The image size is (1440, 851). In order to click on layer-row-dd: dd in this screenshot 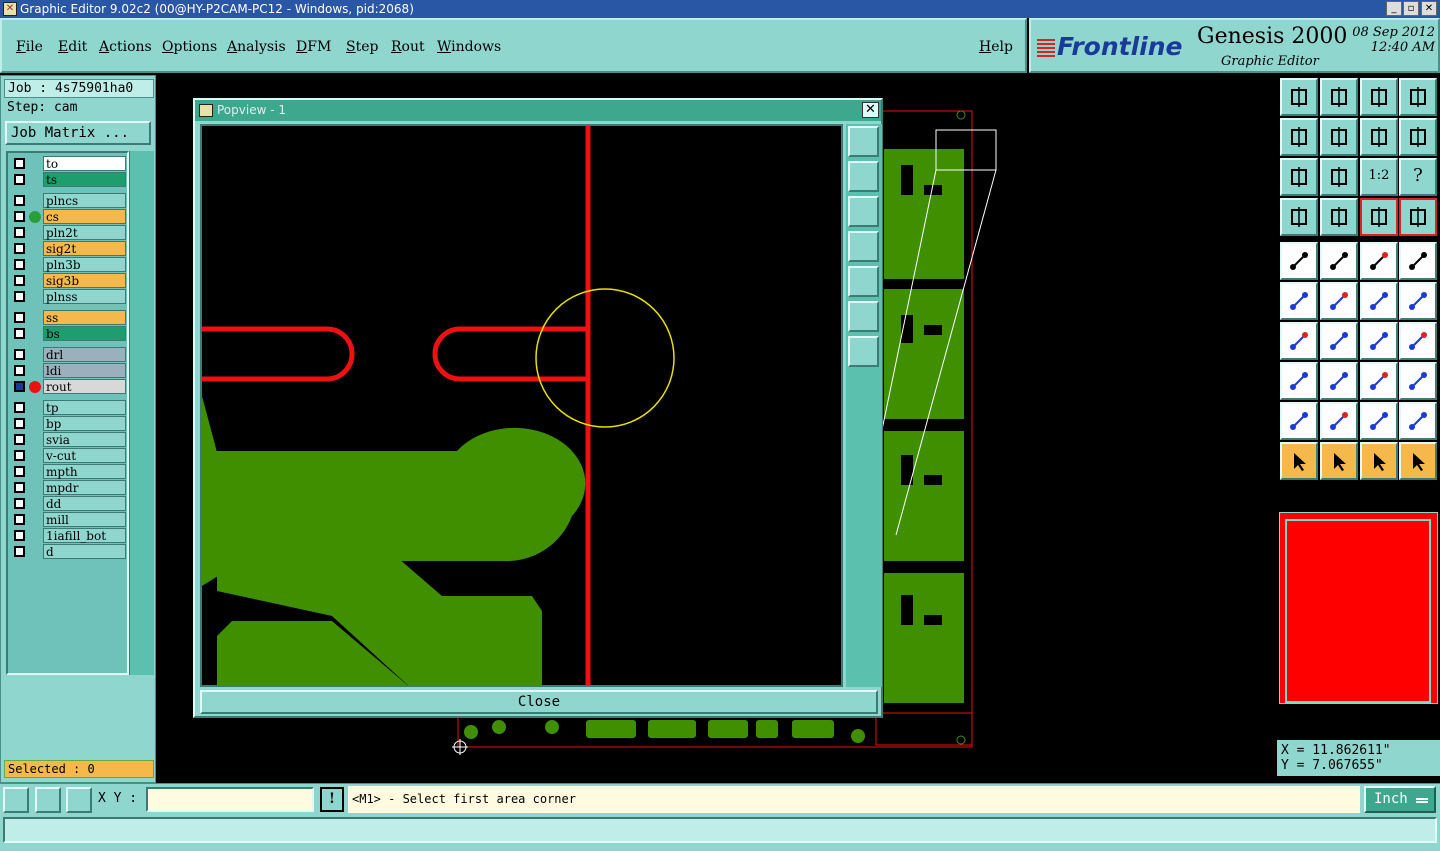, I will do `click(69, 503)`.